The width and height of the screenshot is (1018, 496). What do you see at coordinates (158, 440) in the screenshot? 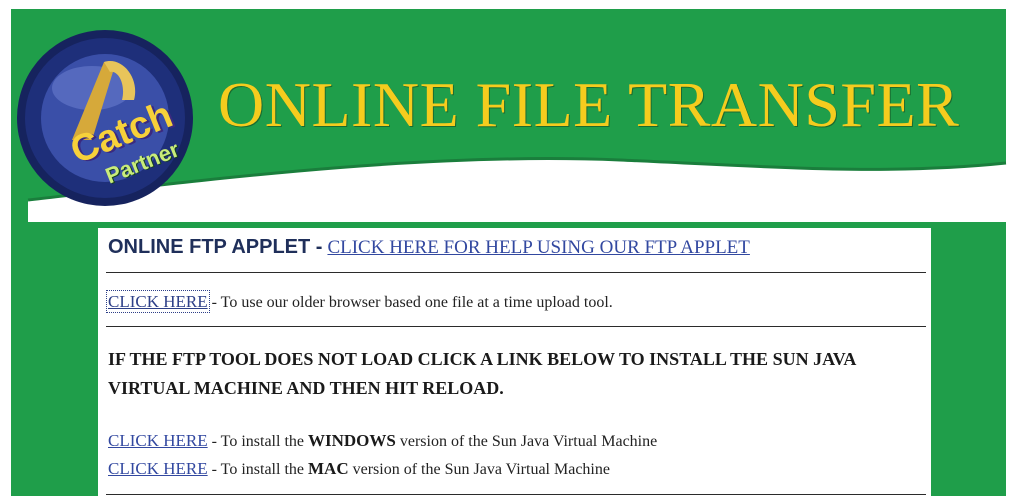
I see `windows-install-link: CLICK HERE` at bounding box center [158, 440].